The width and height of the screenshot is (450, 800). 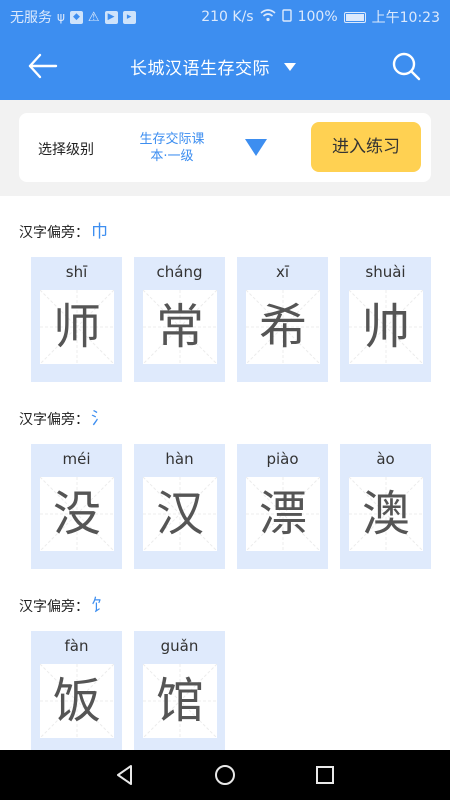 I want to click on enter-practice-button: 进入练习, so click(x=366, y=147).